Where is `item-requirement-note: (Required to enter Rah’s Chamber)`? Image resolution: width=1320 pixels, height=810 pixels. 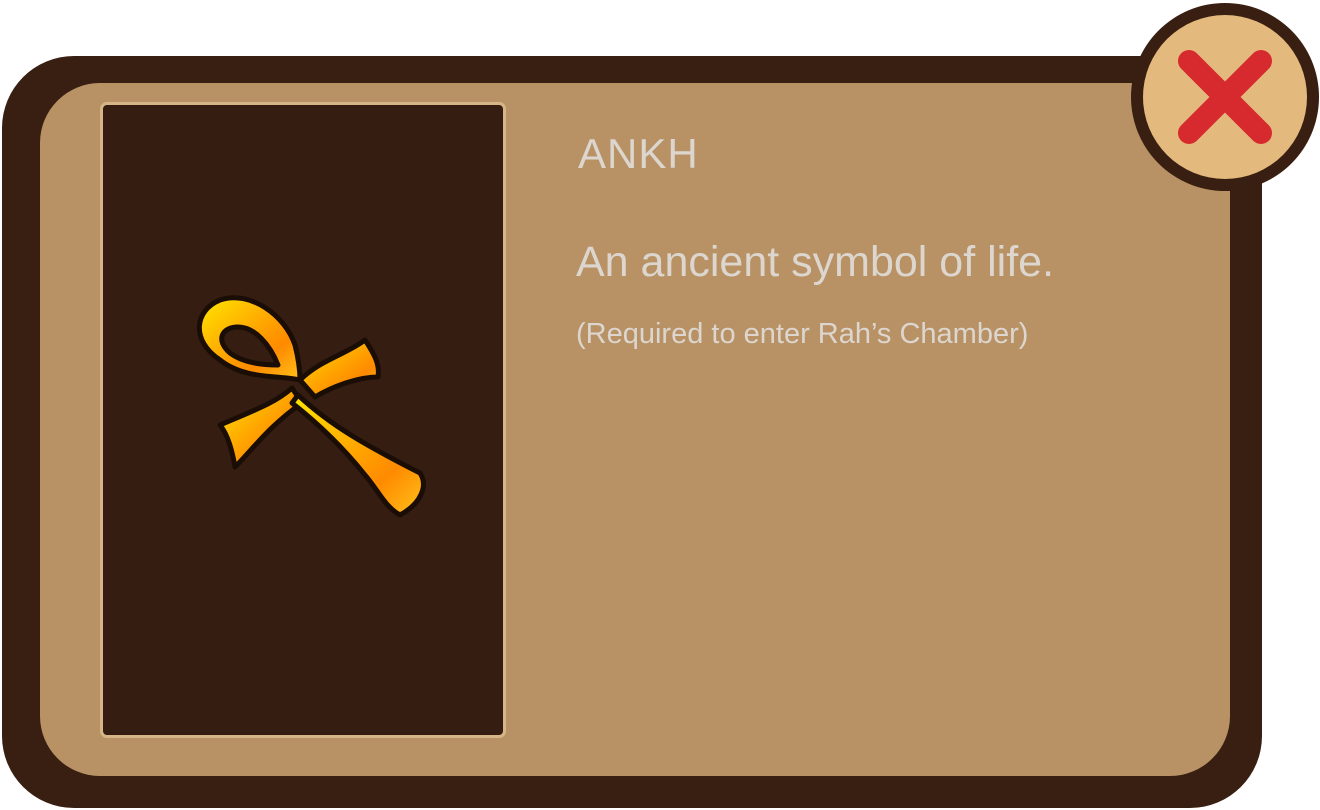 item-requirement-note: (Required to enter Rah’s Chamber) is located at coordinates (802, 334).